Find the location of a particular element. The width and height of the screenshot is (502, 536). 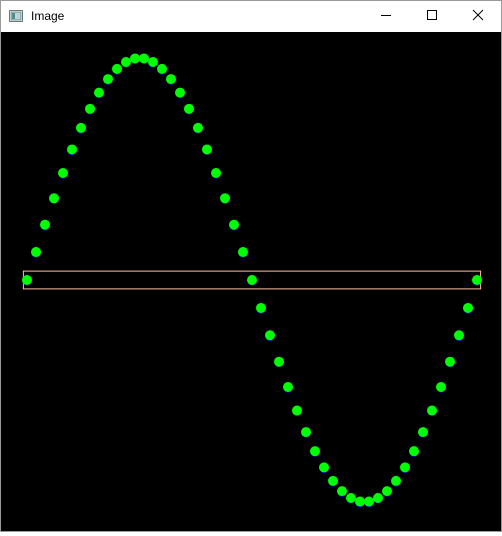

close-button is located at coordinates (478, 16).